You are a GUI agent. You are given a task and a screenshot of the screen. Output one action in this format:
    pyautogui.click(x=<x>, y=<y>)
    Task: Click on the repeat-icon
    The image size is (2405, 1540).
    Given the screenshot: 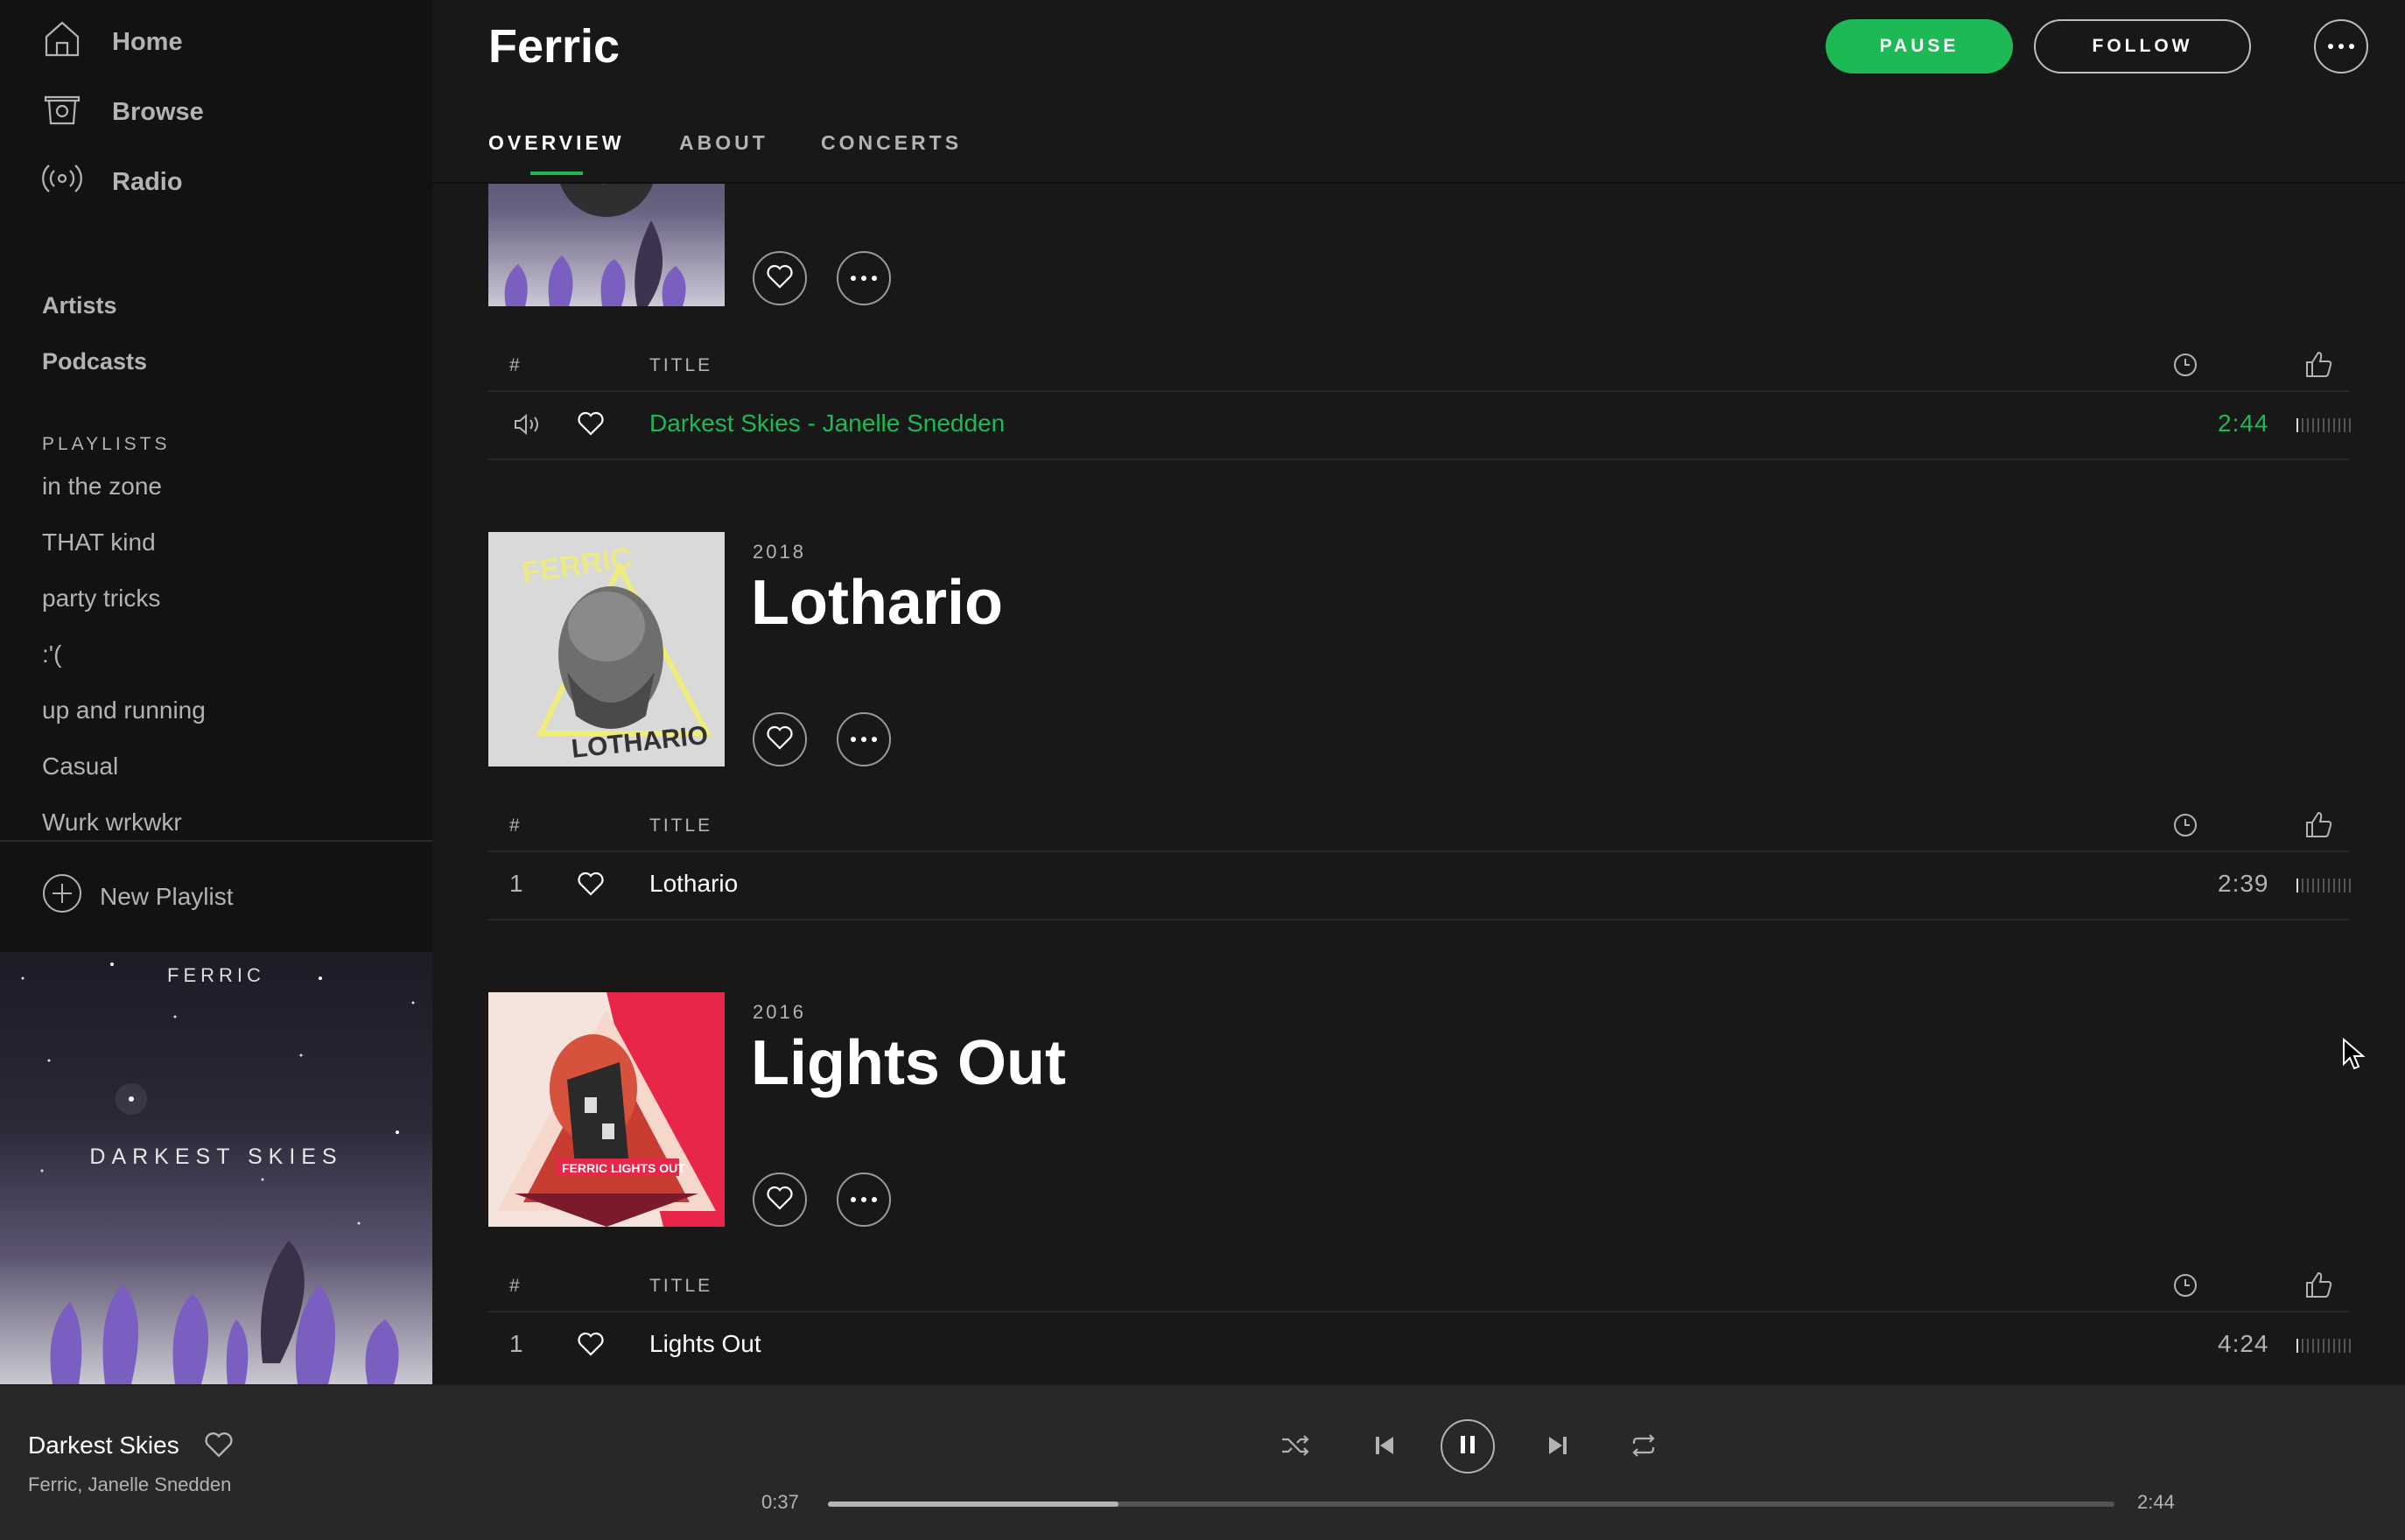 What is the action you would take?
    pyautogui.click(x=1644, y=1447)
    